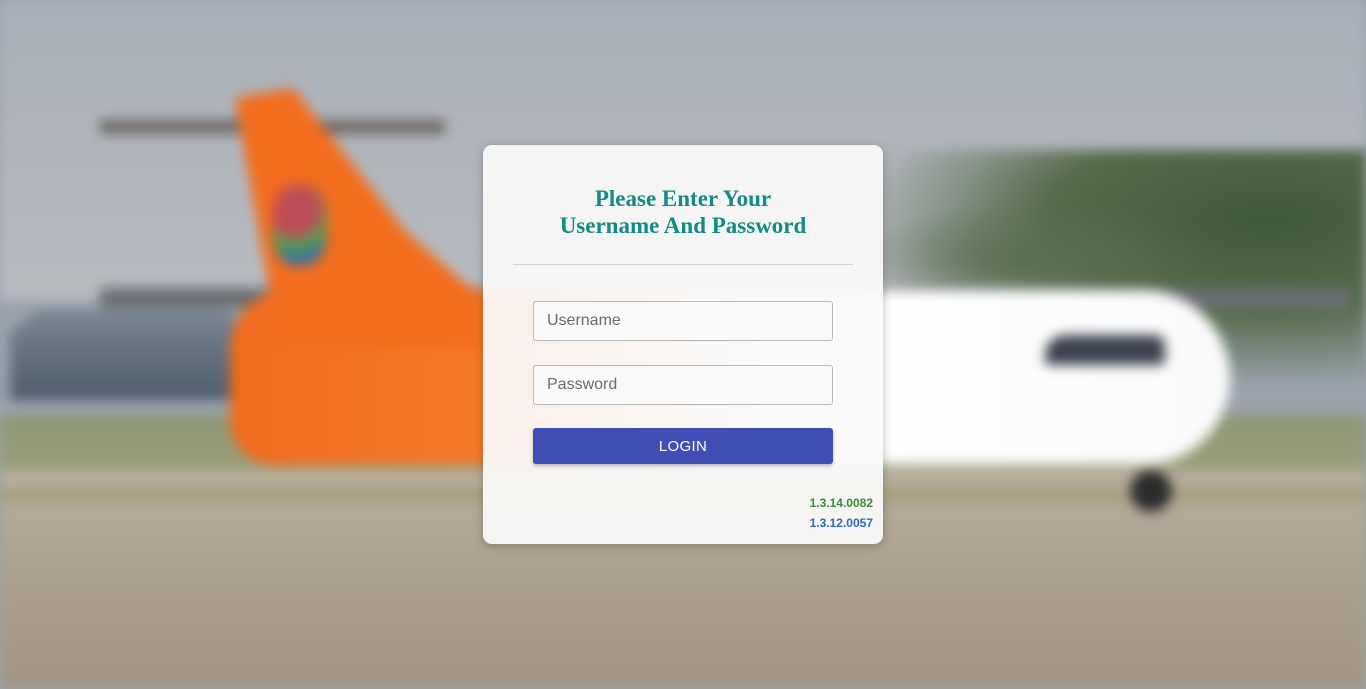 The image size is (1366, 689). I want to click on password-input, so click(683, 385).